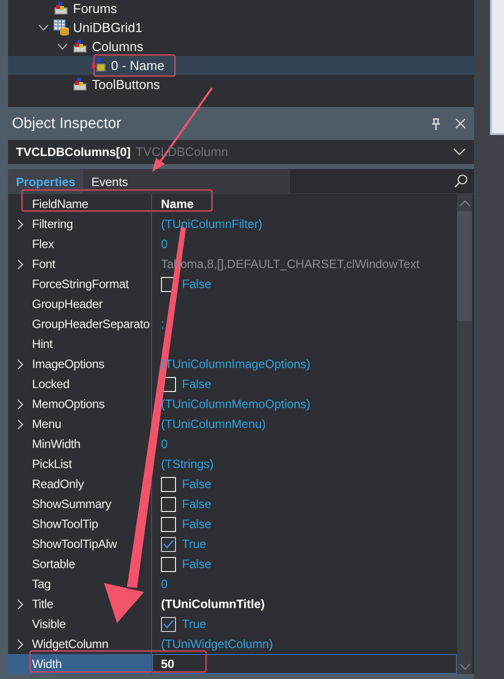  Describe the element at coordinates (382, 181) in the screenshot. I see `search-field` at that location.